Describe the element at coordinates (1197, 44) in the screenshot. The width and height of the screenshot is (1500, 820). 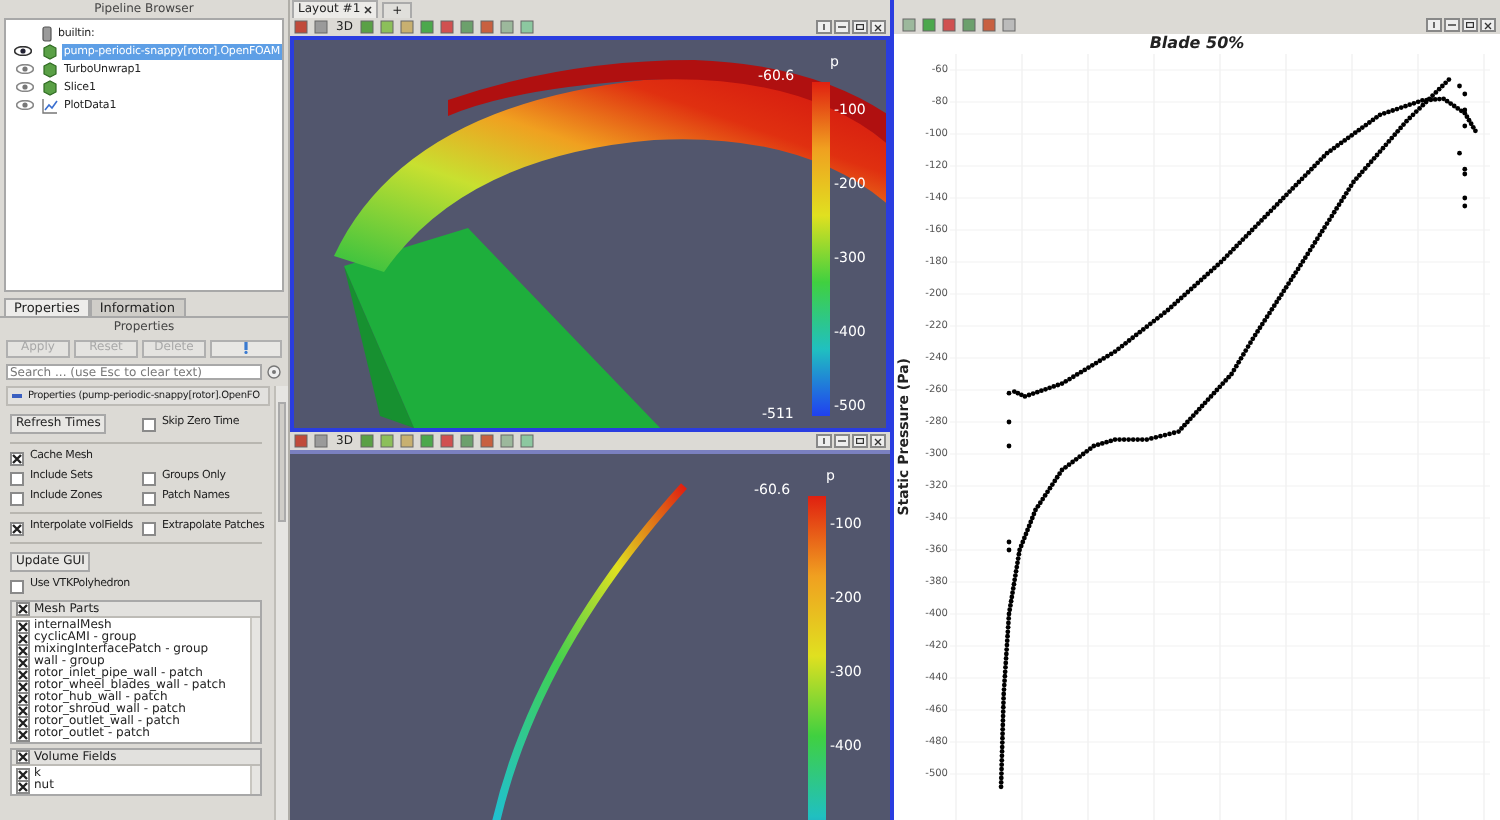
I see `chart-title: Blade 50%` at that location.